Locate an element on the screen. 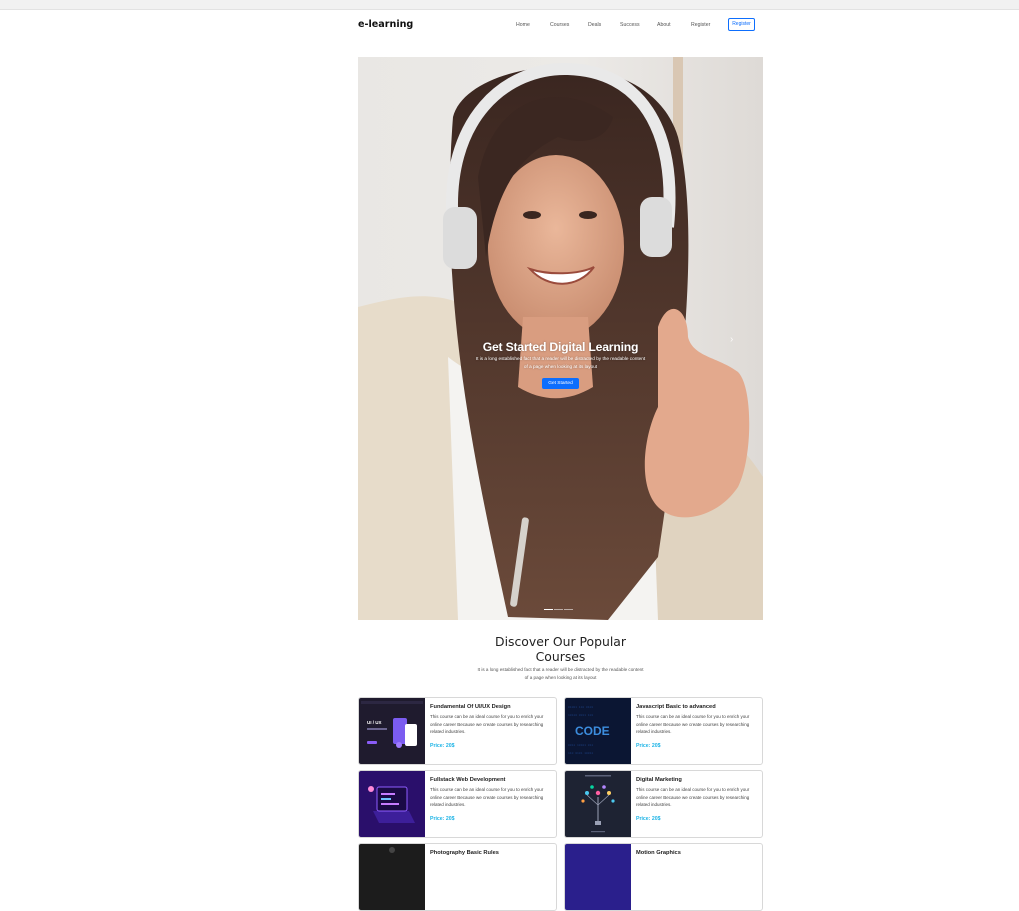 This screenshot has height=911, width=1019. code-thumbnail-text: CODE is located at coordinates (592, 731).